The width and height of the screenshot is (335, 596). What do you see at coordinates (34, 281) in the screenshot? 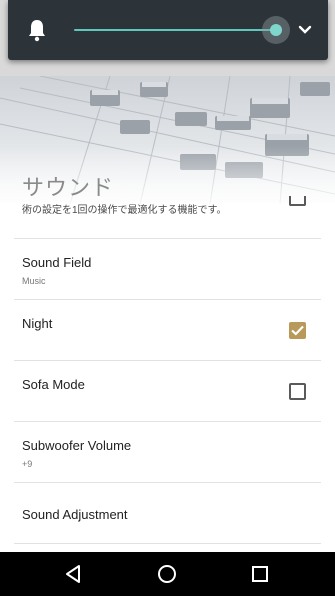
I see `setting-subtitle-sound-field: Music` at bounding box center [34, 281].